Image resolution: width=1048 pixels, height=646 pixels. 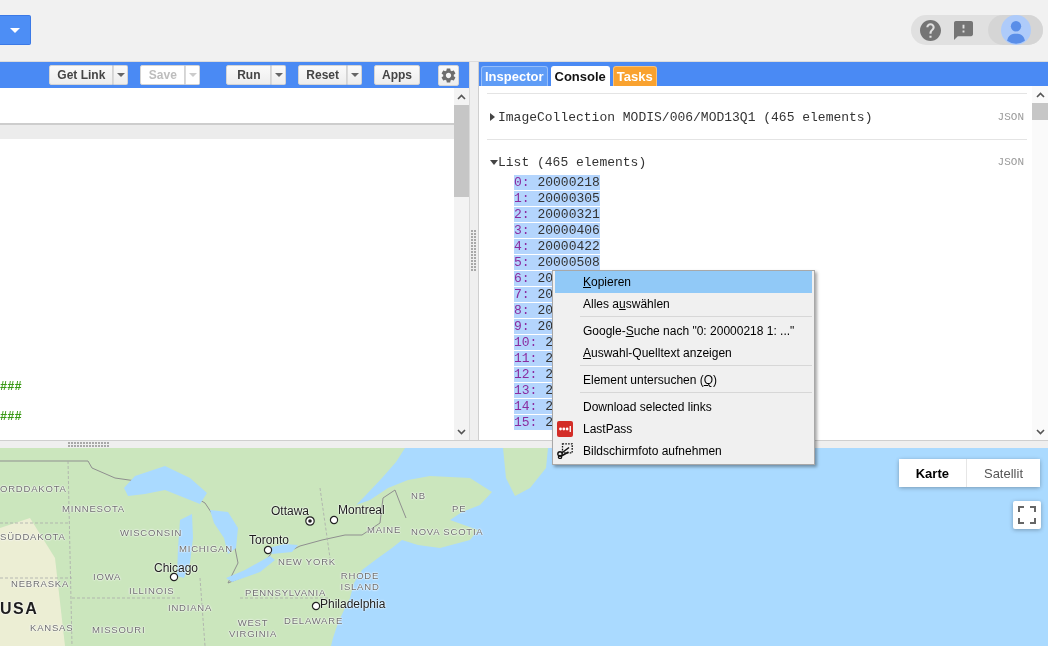 What do you see at coordinates (580, 76) in the screenshot?
I see `tab: Console` at bounding box center [580, 76].